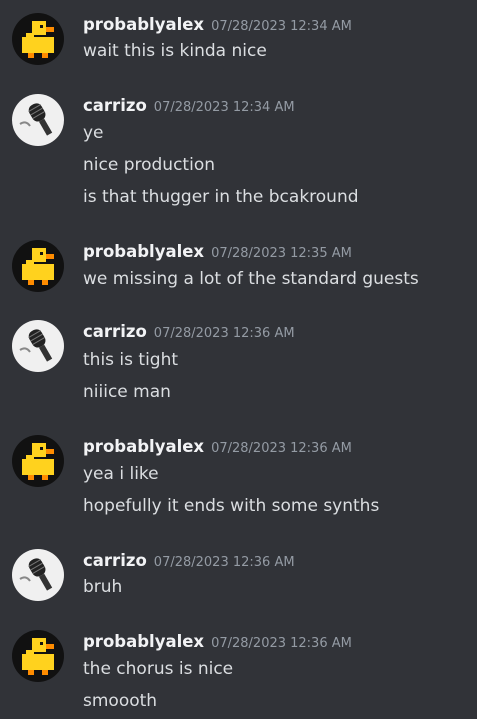  Describe the element at coordinates (120, 701) in the screenshot. I see `message-text: smoooth` at that location.